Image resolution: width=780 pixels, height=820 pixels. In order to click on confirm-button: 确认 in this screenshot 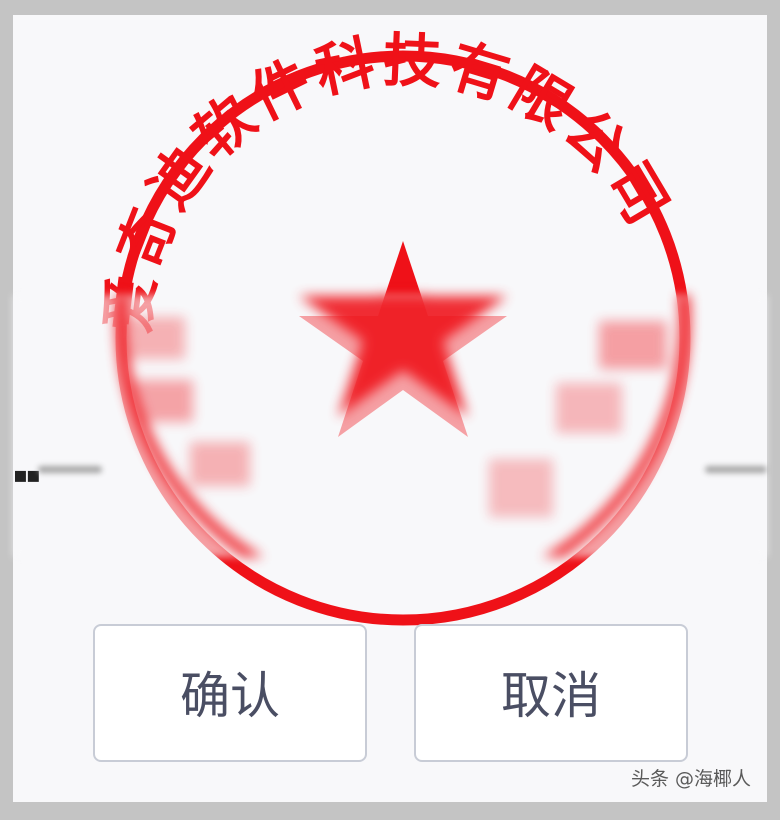, I will do `click(230, 693)`.